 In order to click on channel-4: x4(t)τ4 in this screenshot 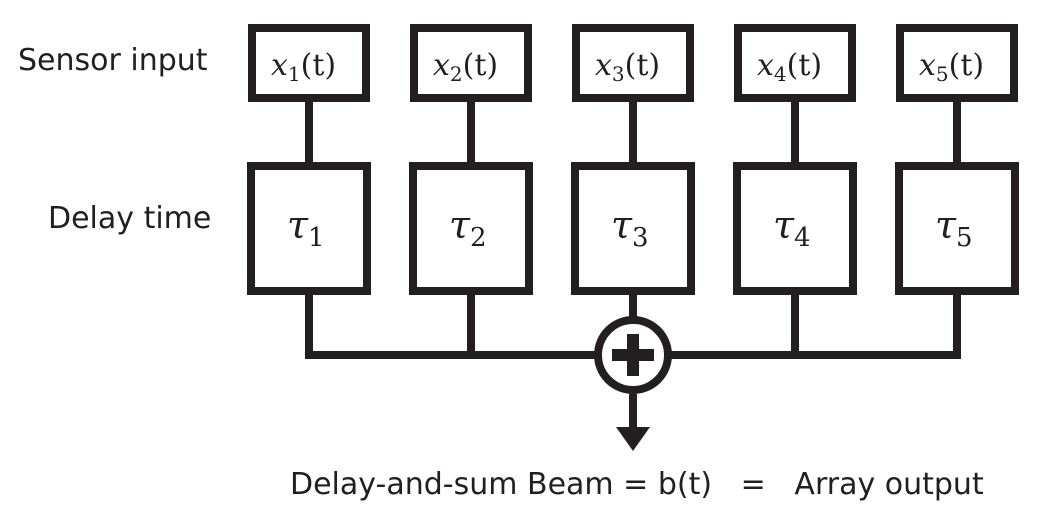, I will do `click(795, 191)`.